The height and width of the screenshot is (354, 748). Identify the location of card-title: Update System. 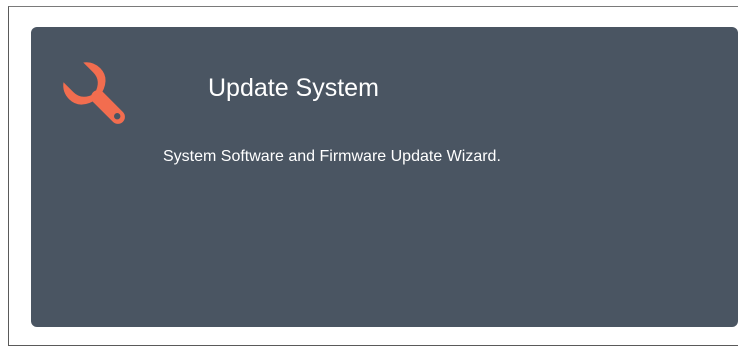
(293, 88).